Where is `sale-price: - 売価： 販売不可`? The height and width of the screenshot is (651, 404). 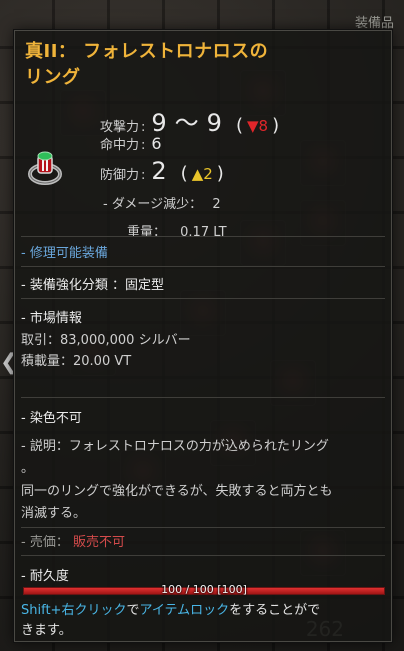 sale-price: - 売価： 販売不可 is located at coordinates (73, 540).